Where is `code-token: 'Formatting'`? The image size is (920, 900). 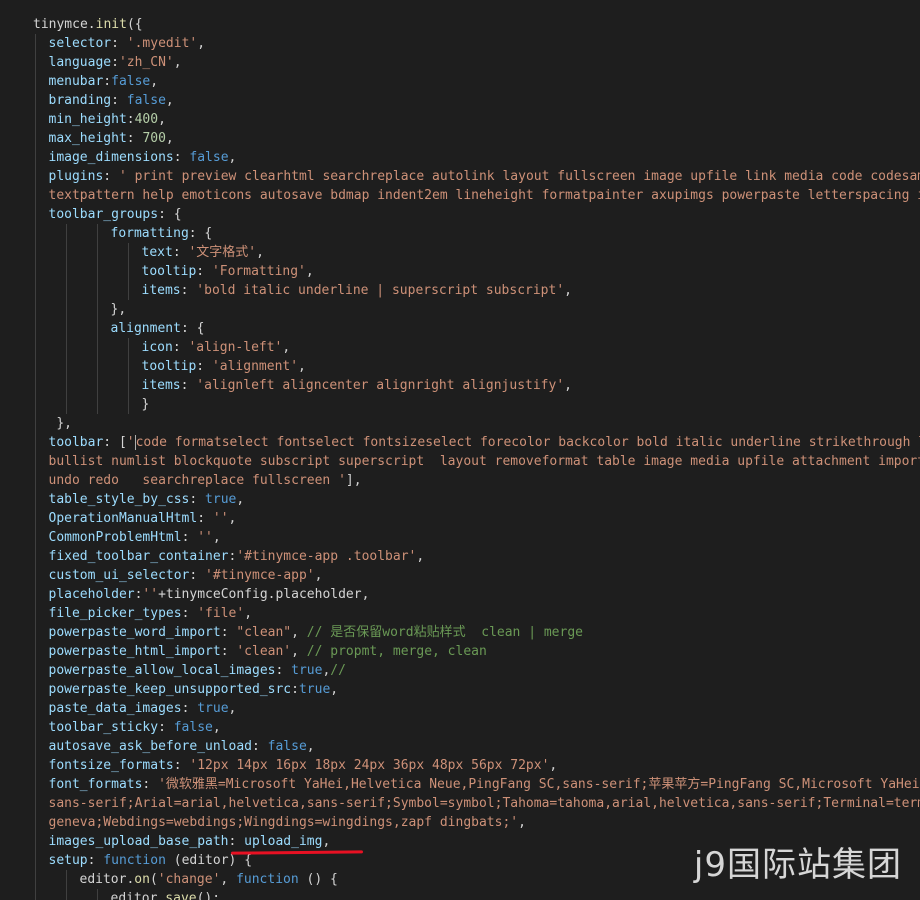
code-token: 'Formatting' is located at coordinates (258, 271).